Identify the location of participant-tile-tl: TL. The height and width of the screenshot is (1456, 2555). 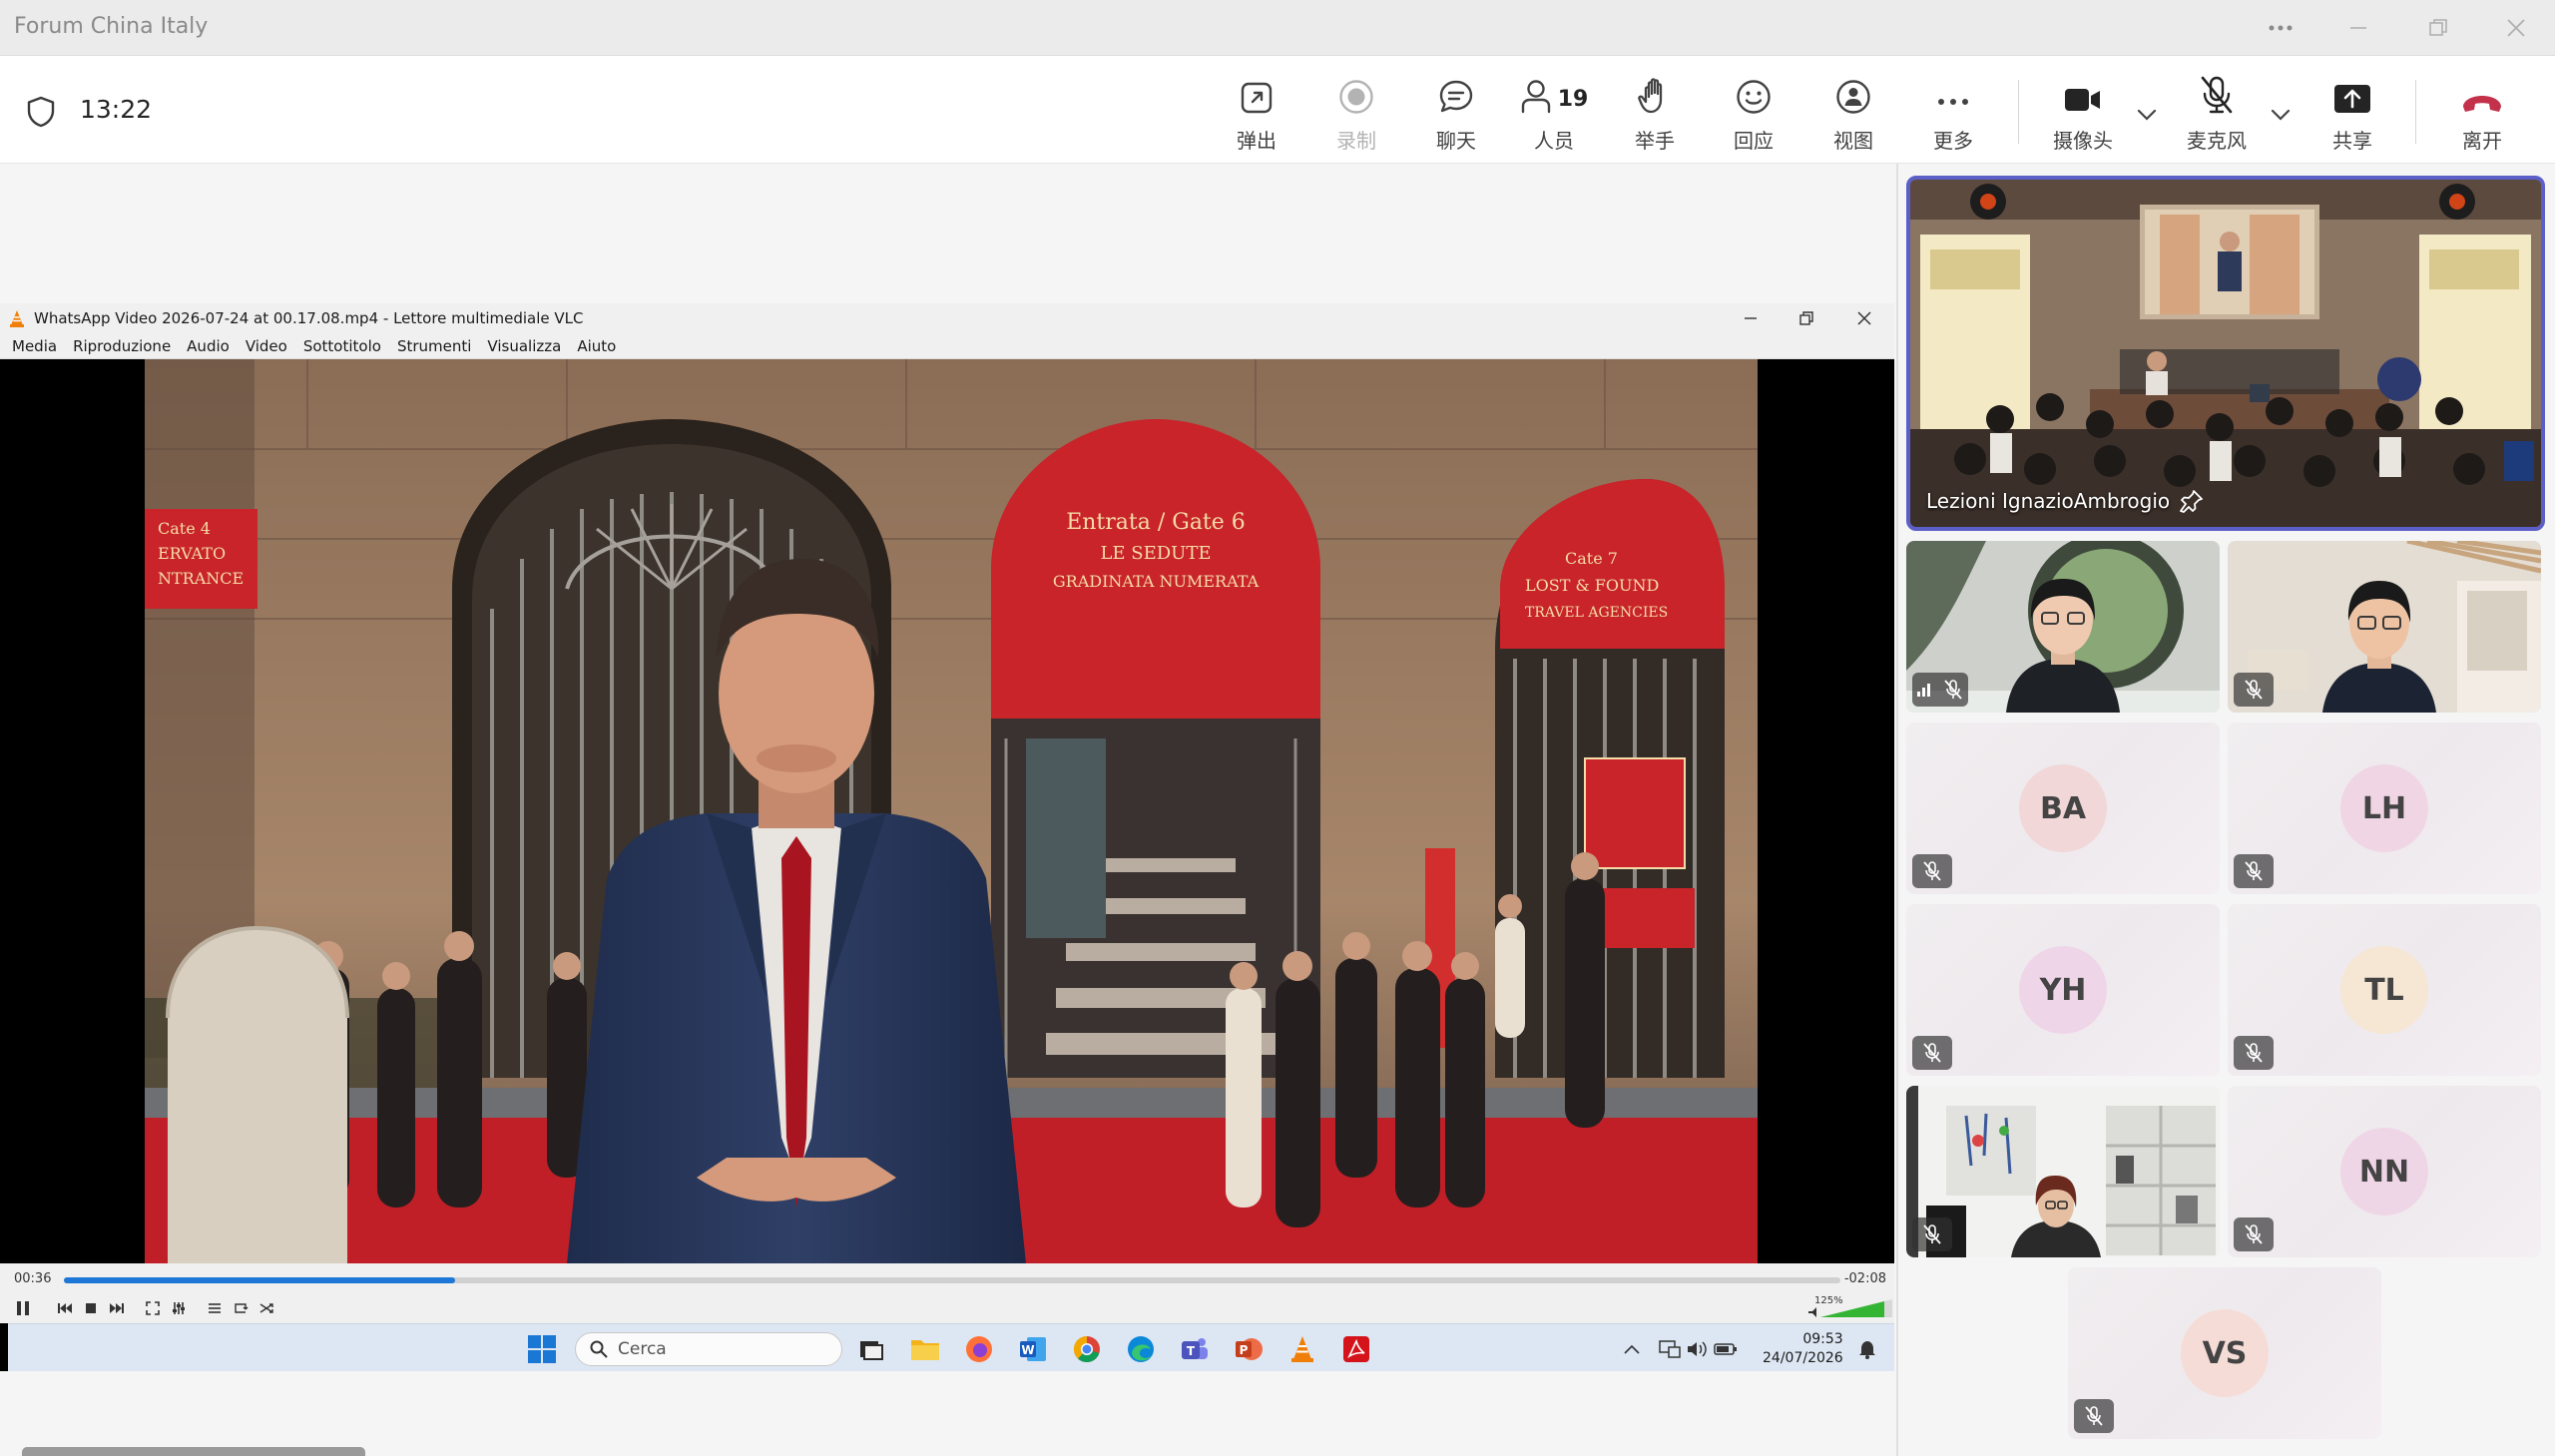
(2384, 990).